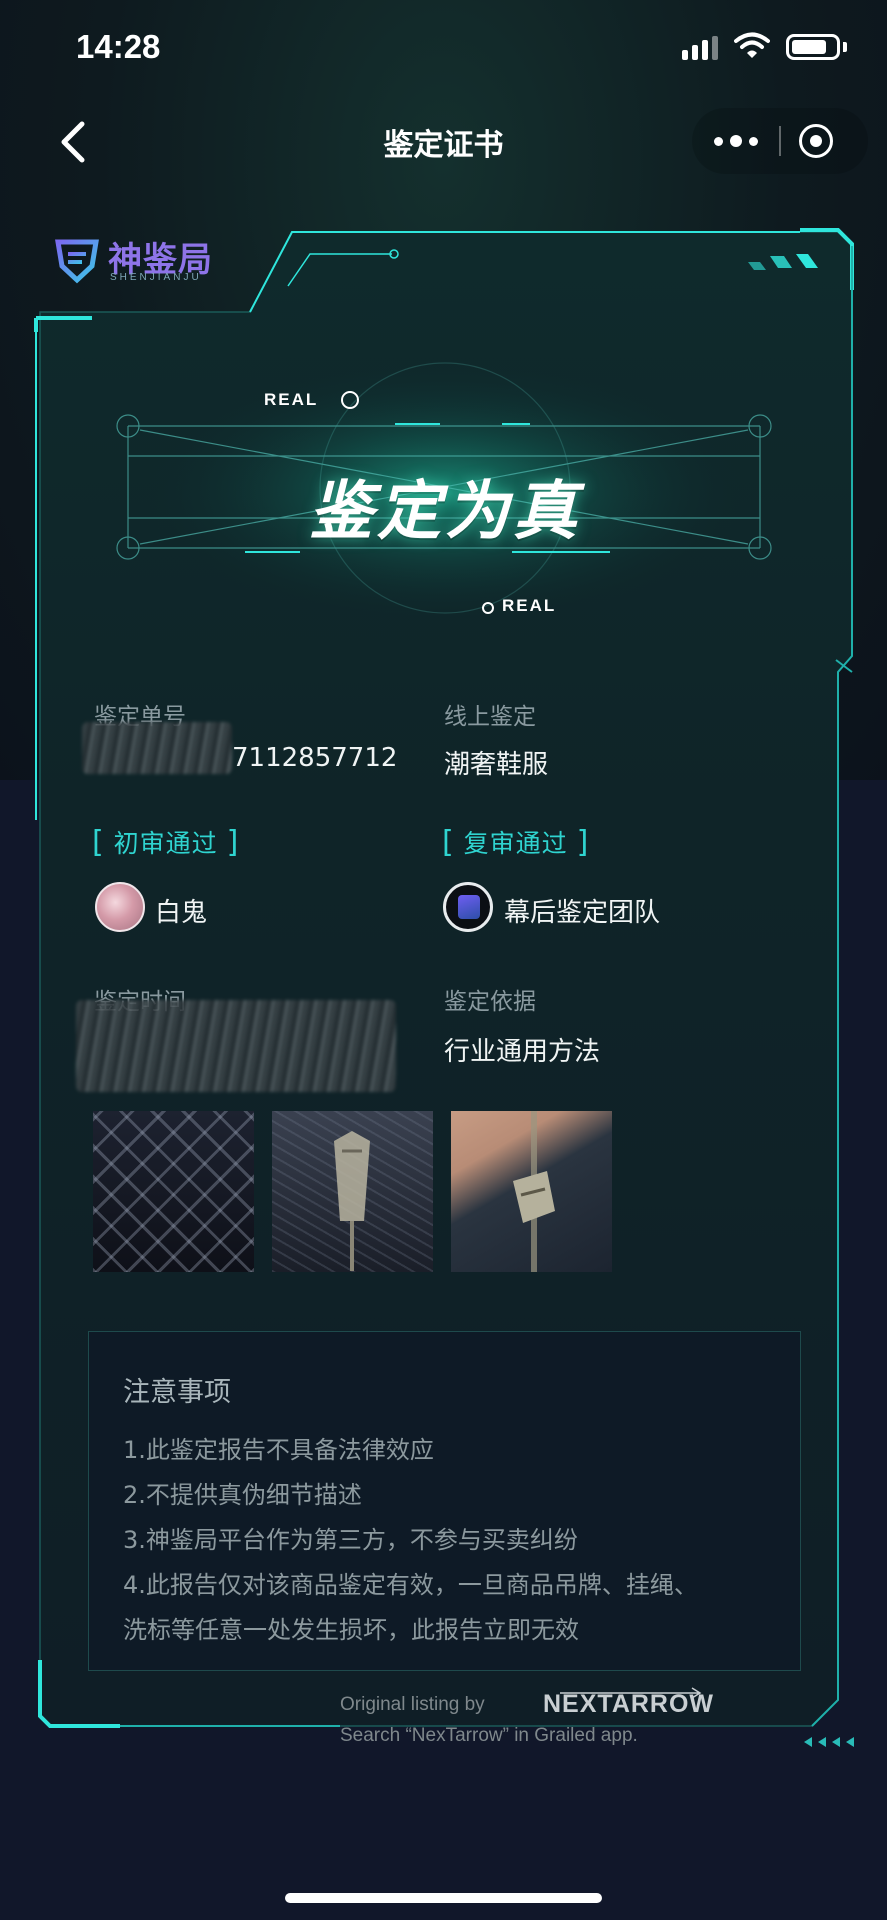  What do you see at coordinates (236, 1046) in the screenshot?
I see `redacted-time` at bounding box center [236, 1046].